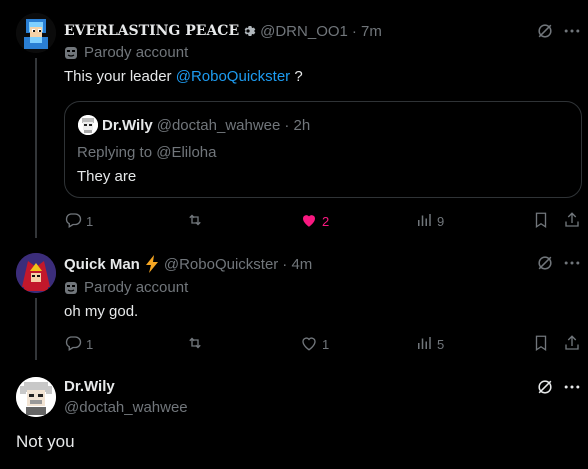  Describe the element at coordinates (107, 176) in the screenshot. I see `quote-text: They are` at that location.